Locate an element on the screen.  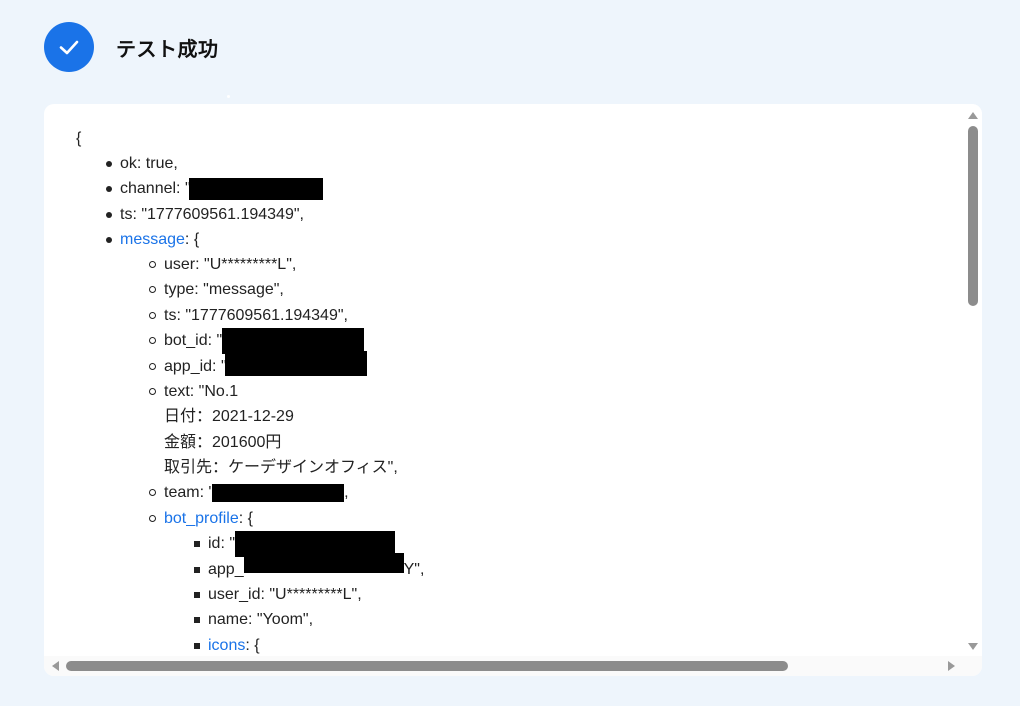
decorative-dot is located at coordinates (228, 96).